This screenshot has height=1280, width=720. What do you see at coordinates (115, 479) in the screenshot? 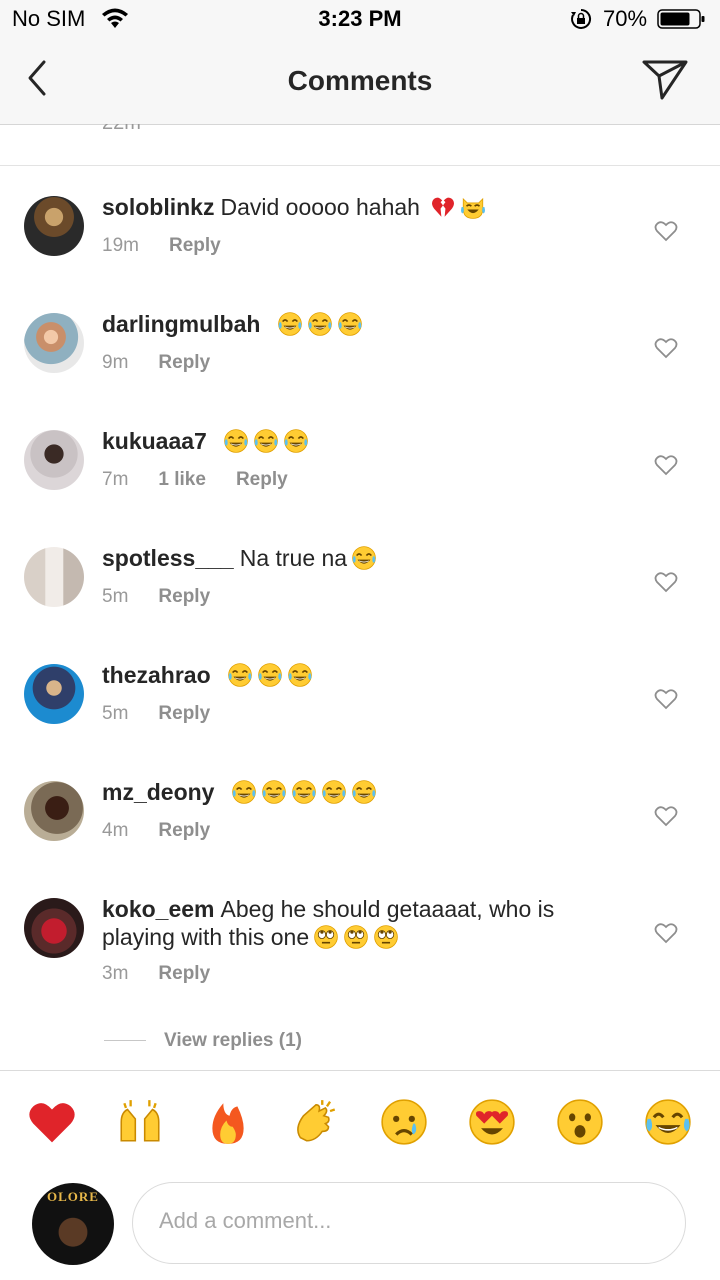
I see `comment-time: 7m` at bounding box center [115, 479].